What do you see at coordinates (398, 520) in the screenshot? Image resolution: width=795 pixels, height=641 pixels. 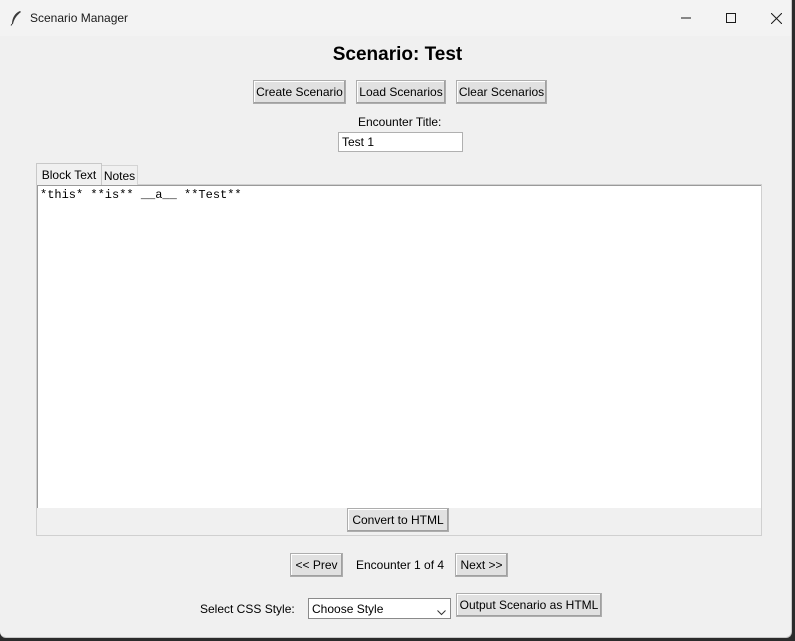 I see `convert-to-html-button: Convert to HTML` at bounding box center [398, 520].